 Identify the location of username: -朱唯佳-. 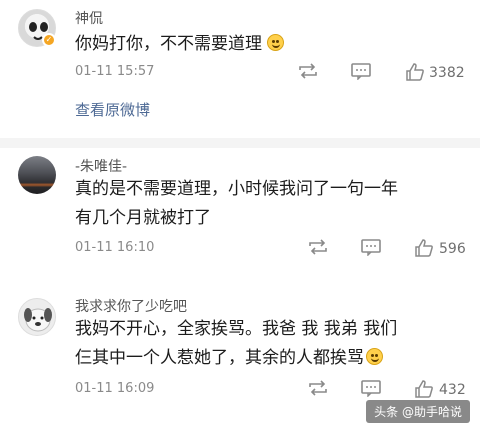
(101, 166).